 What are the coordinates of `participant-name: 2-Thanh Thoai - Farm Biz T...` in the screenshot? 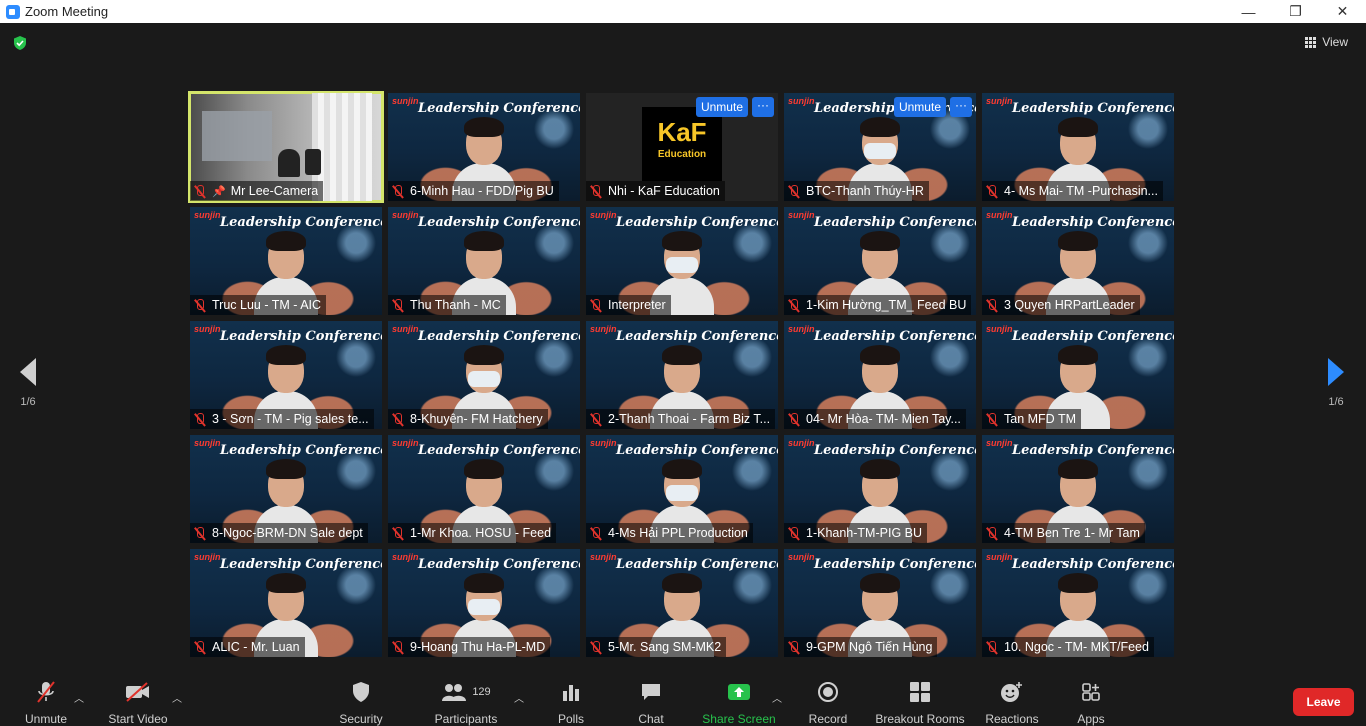 It's located at (689, 419).